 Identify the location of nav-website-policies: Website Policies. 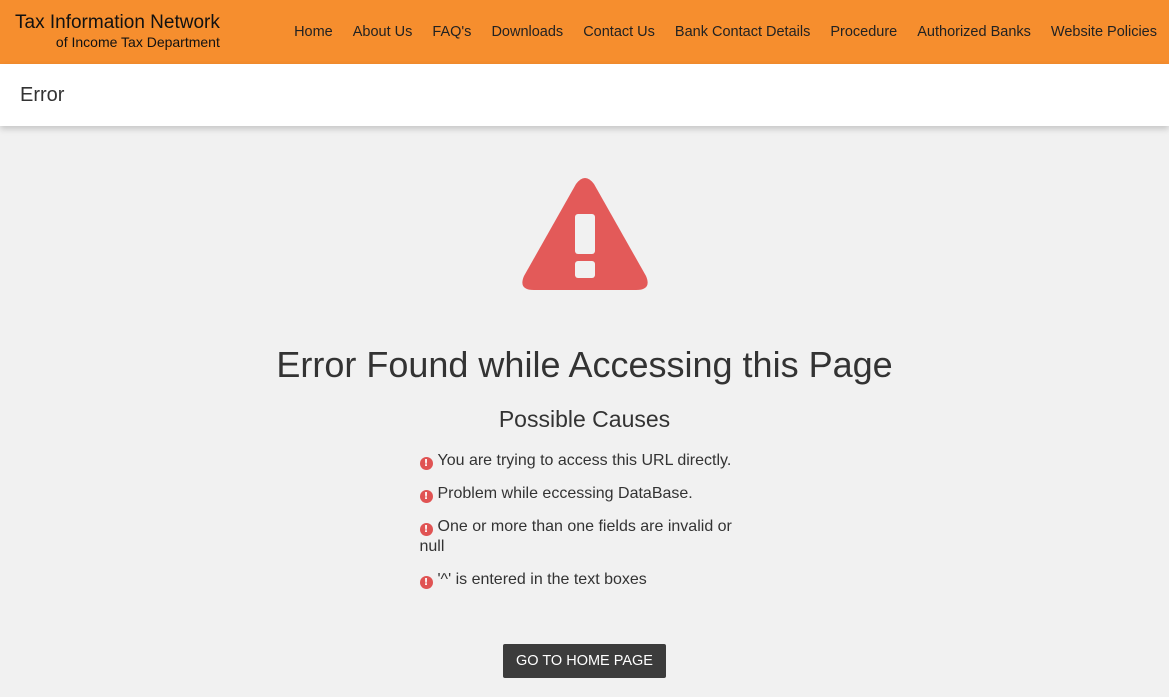
(1104, 32).